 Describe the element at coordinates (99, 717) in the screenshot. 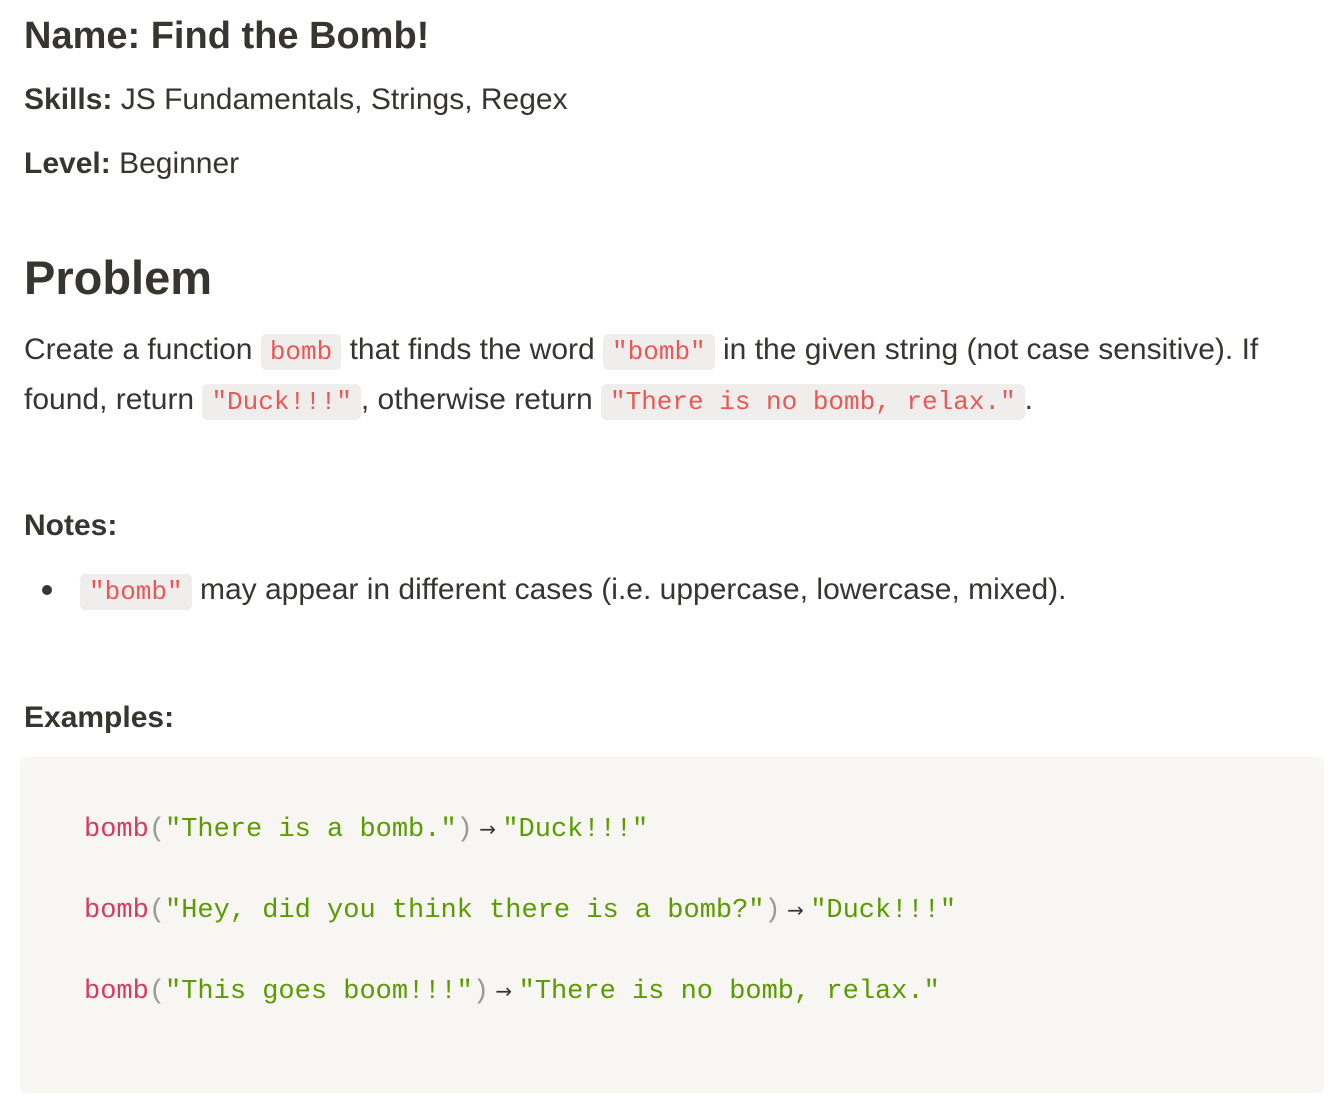

I see `examples-heading: Examples:` at that location.